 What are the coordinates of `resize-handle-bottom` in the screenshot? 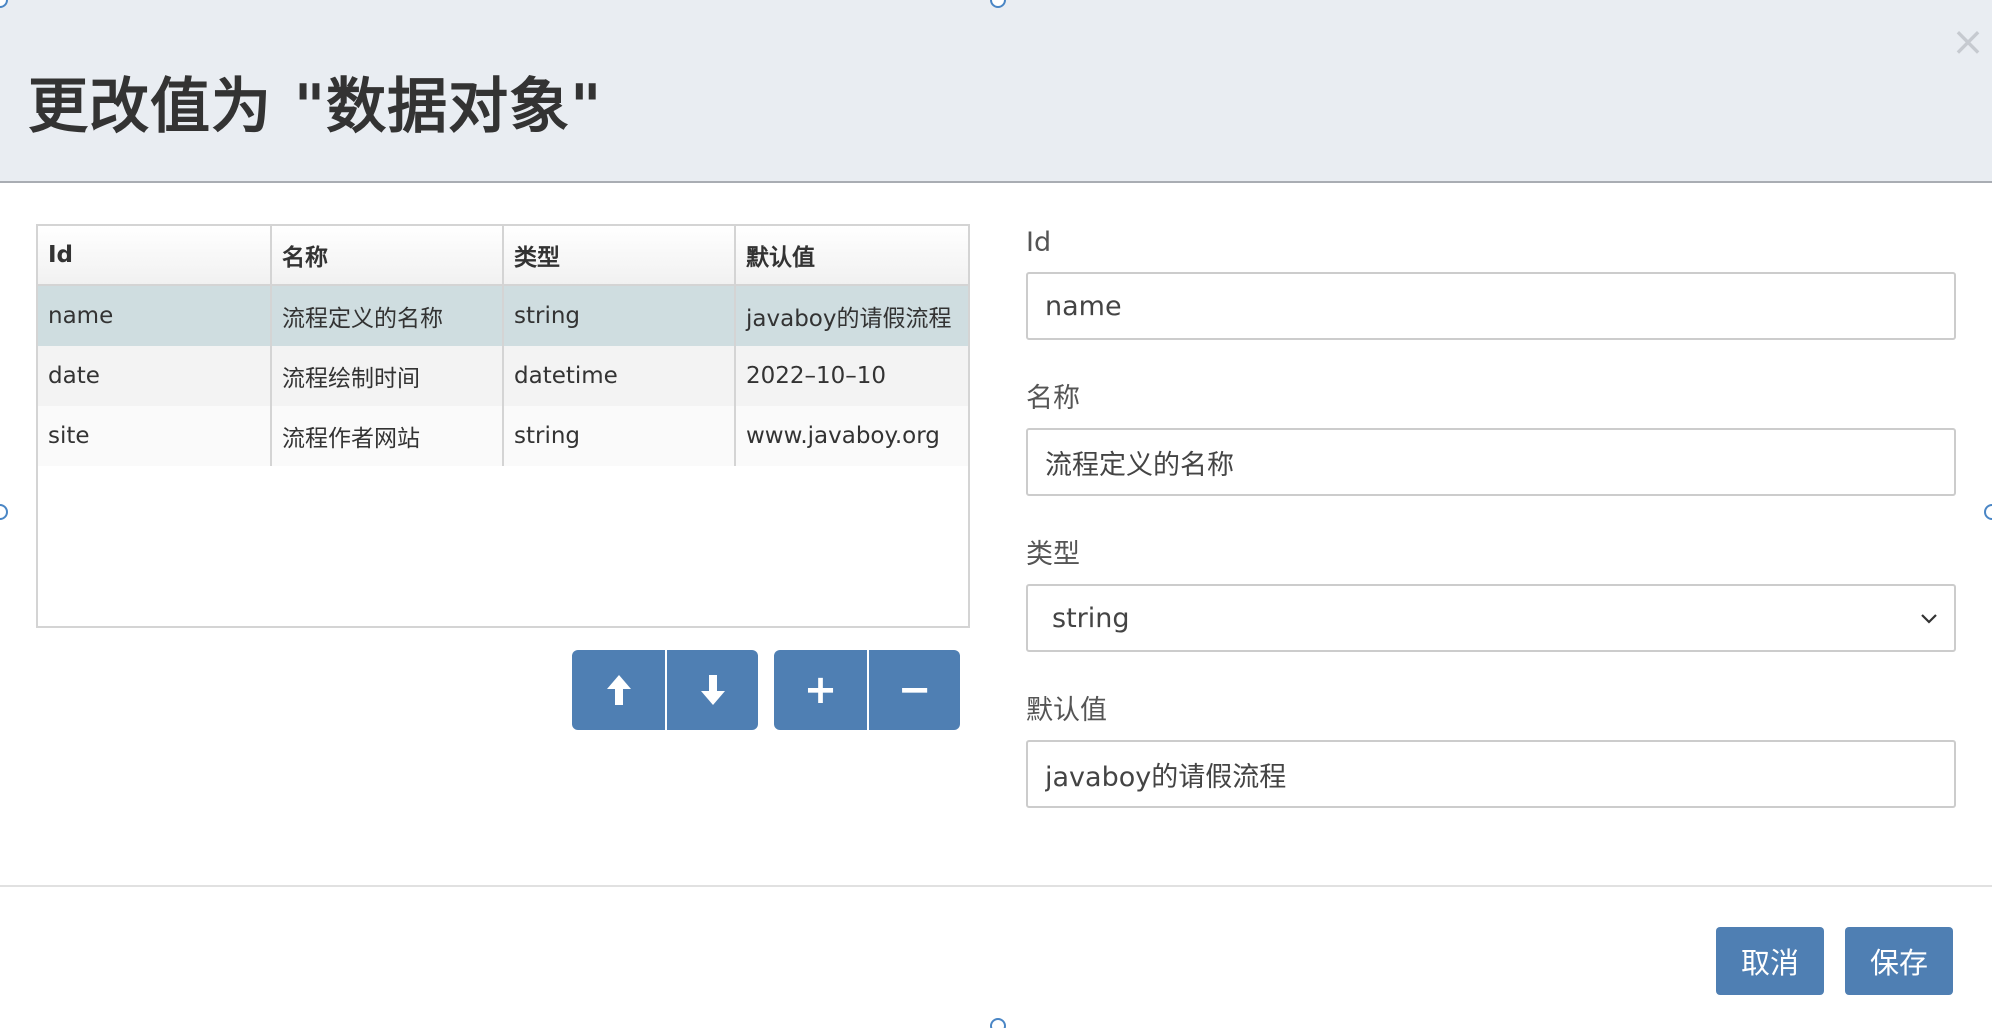 It's located at (998, 1023).